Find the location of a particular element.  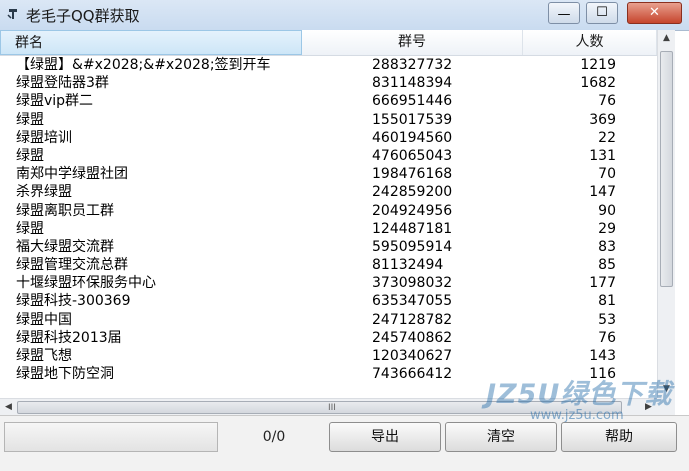

group-number-cell: 204924956 is located at coordinates (412, 210).